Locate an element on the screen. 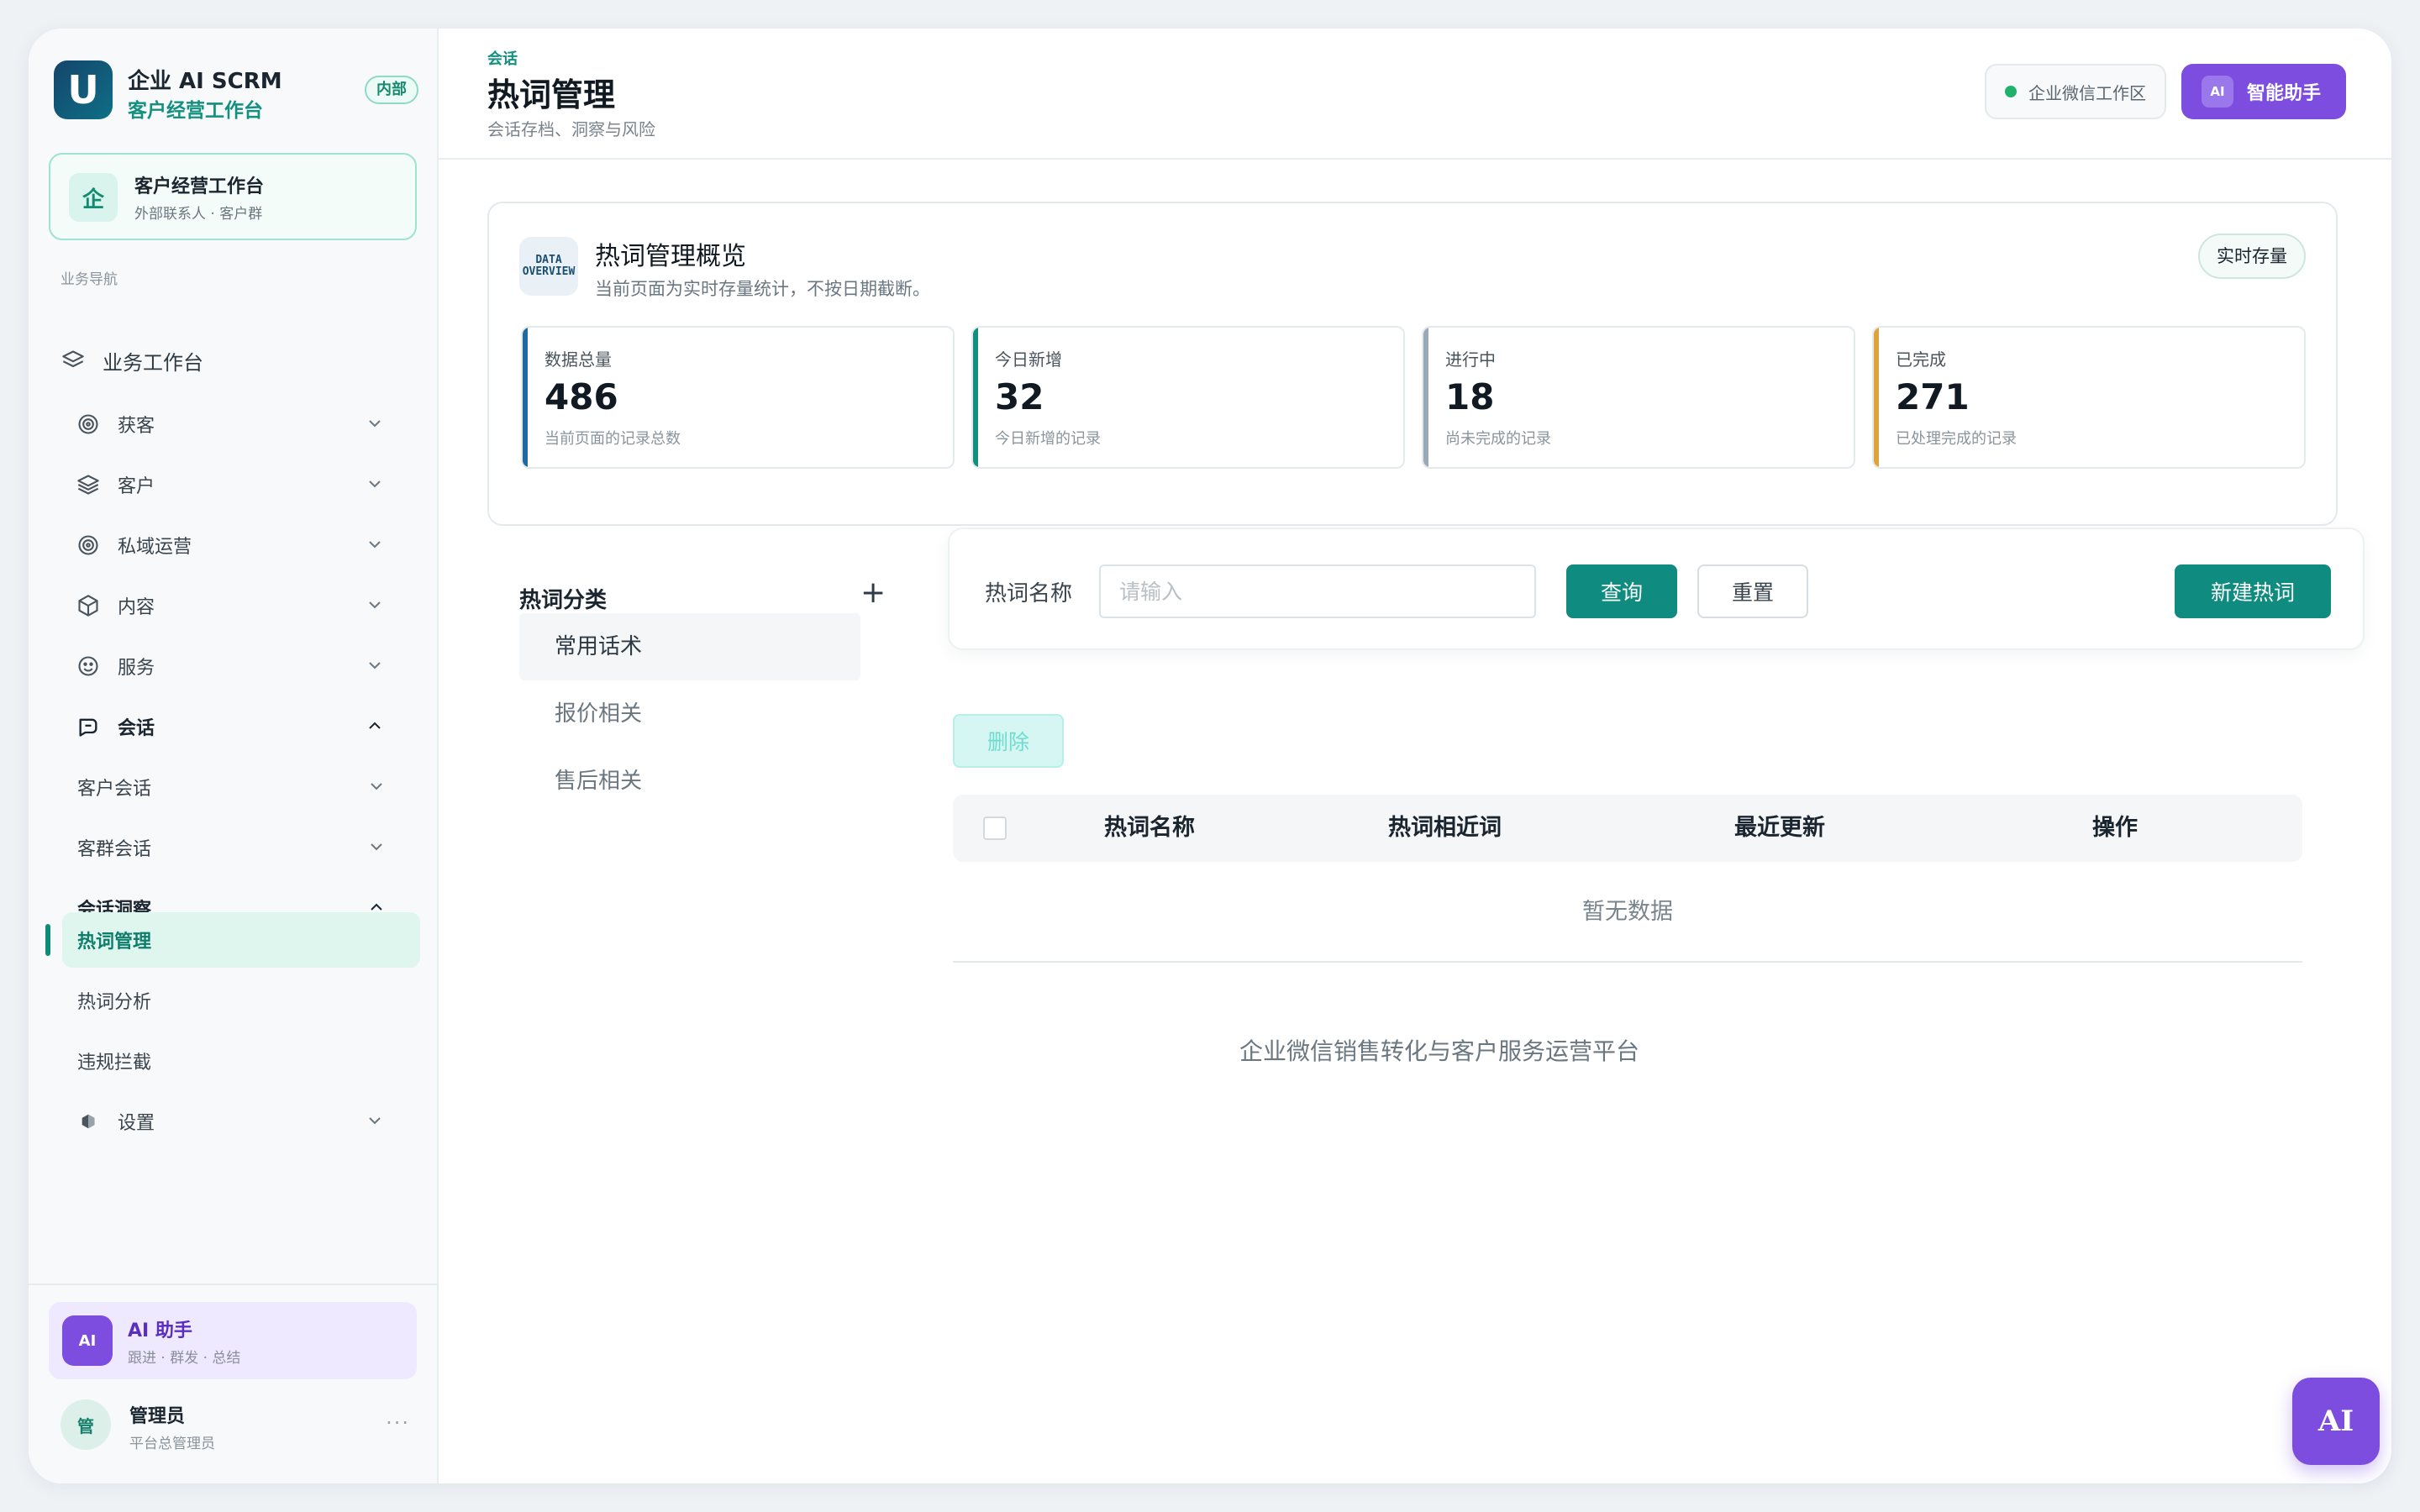 This screenshot has height=1512, width=2420. sidebar-item-private-ops: 私域运营 is located at coordinates (248, 545).